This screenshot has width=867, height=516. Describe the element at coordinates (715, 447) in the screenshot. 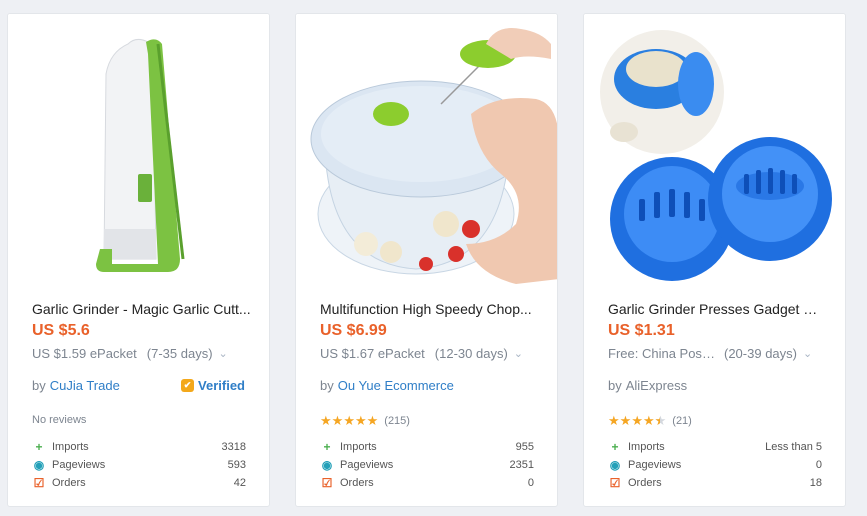

I see `stat-imports: + Imports Less than 5` at that location.